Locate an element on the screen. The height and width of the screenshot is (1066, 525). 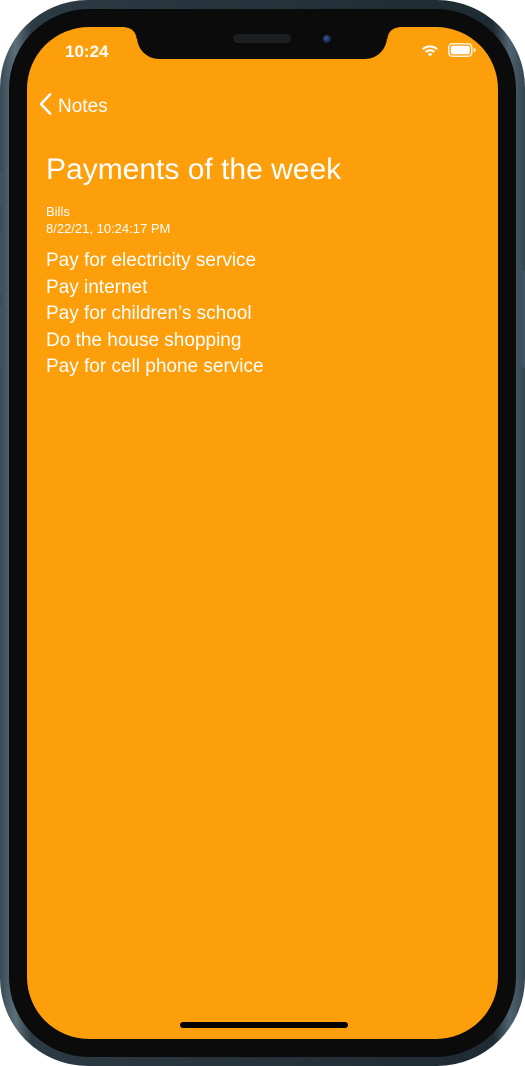
wifi-icon is located at coordinates (430, 53).